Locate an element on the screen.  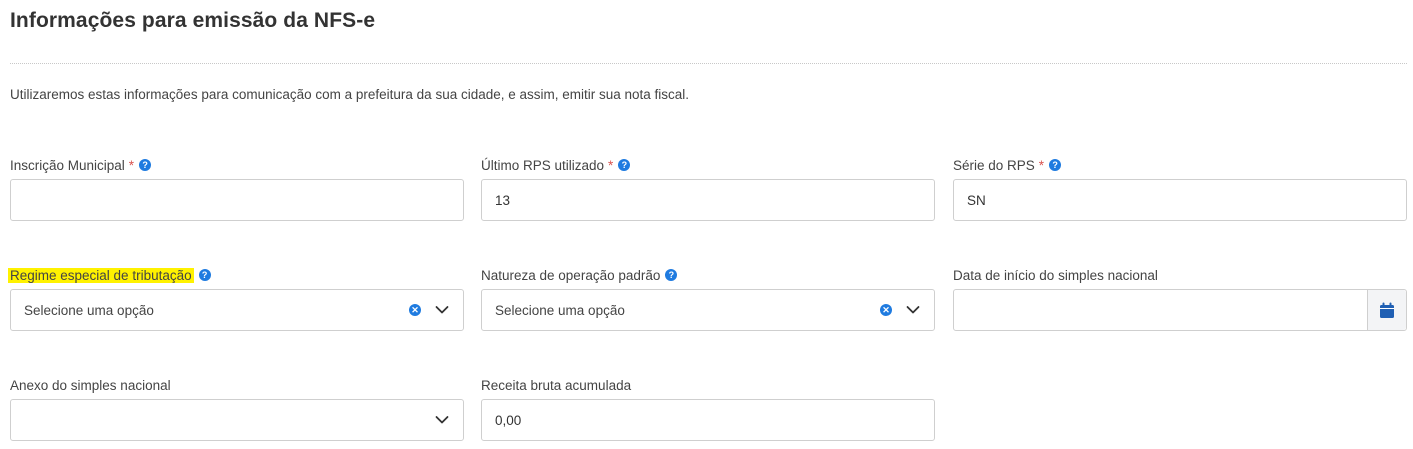
serie-rps-label: Série do RPS * ? is located at coordinates (1180, 165).